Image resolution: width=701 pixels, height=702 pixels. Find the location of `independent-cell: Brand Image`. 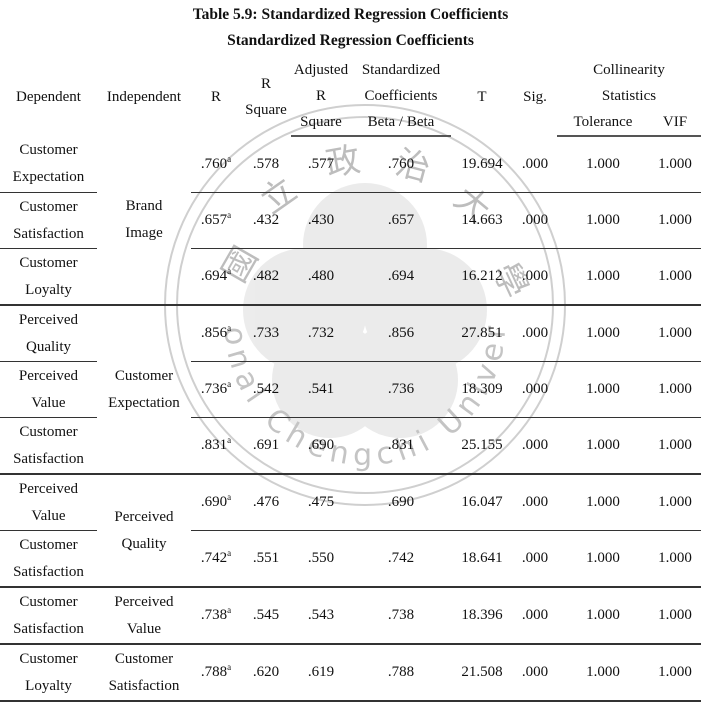

independent-cell: Brand Image is located at coordinates (144, 220).